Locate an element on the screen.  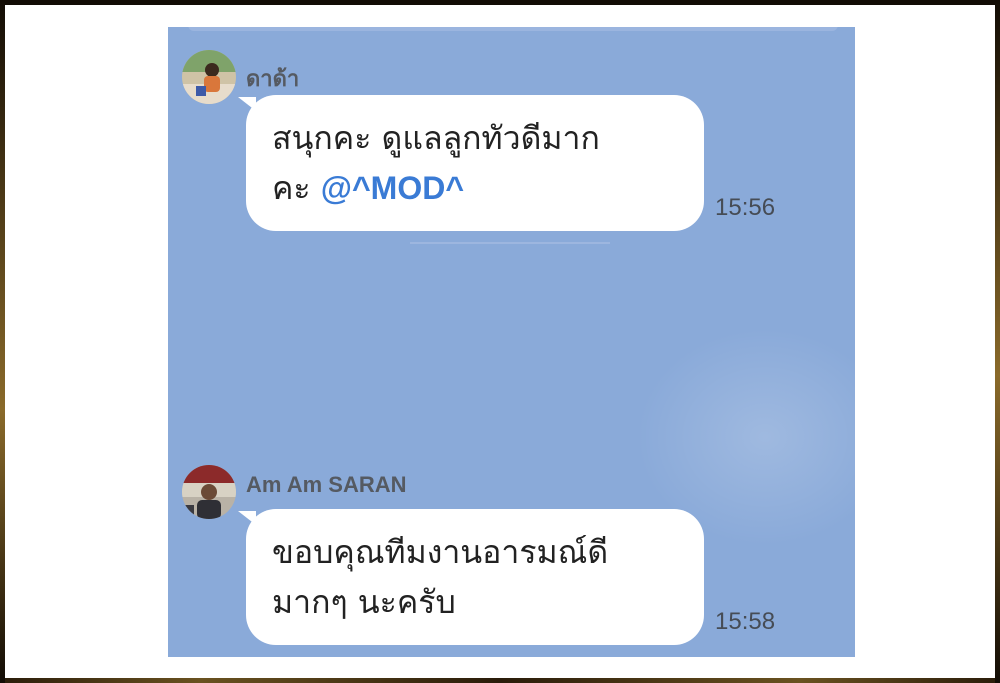
message-bubble: ขอบคุณทีมงานอารมณ์ดี มากๆ นะครับ is located at coordinates (471, 577).